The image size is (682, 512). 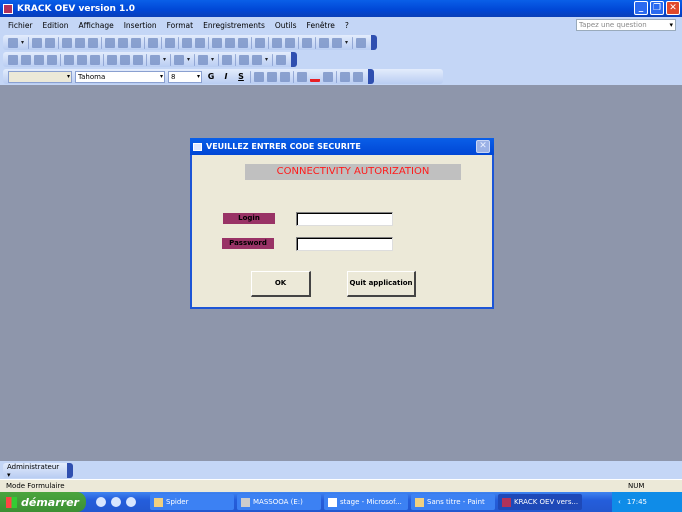 I want to click on menu-edition: Edition, so click(x=56, y=25).